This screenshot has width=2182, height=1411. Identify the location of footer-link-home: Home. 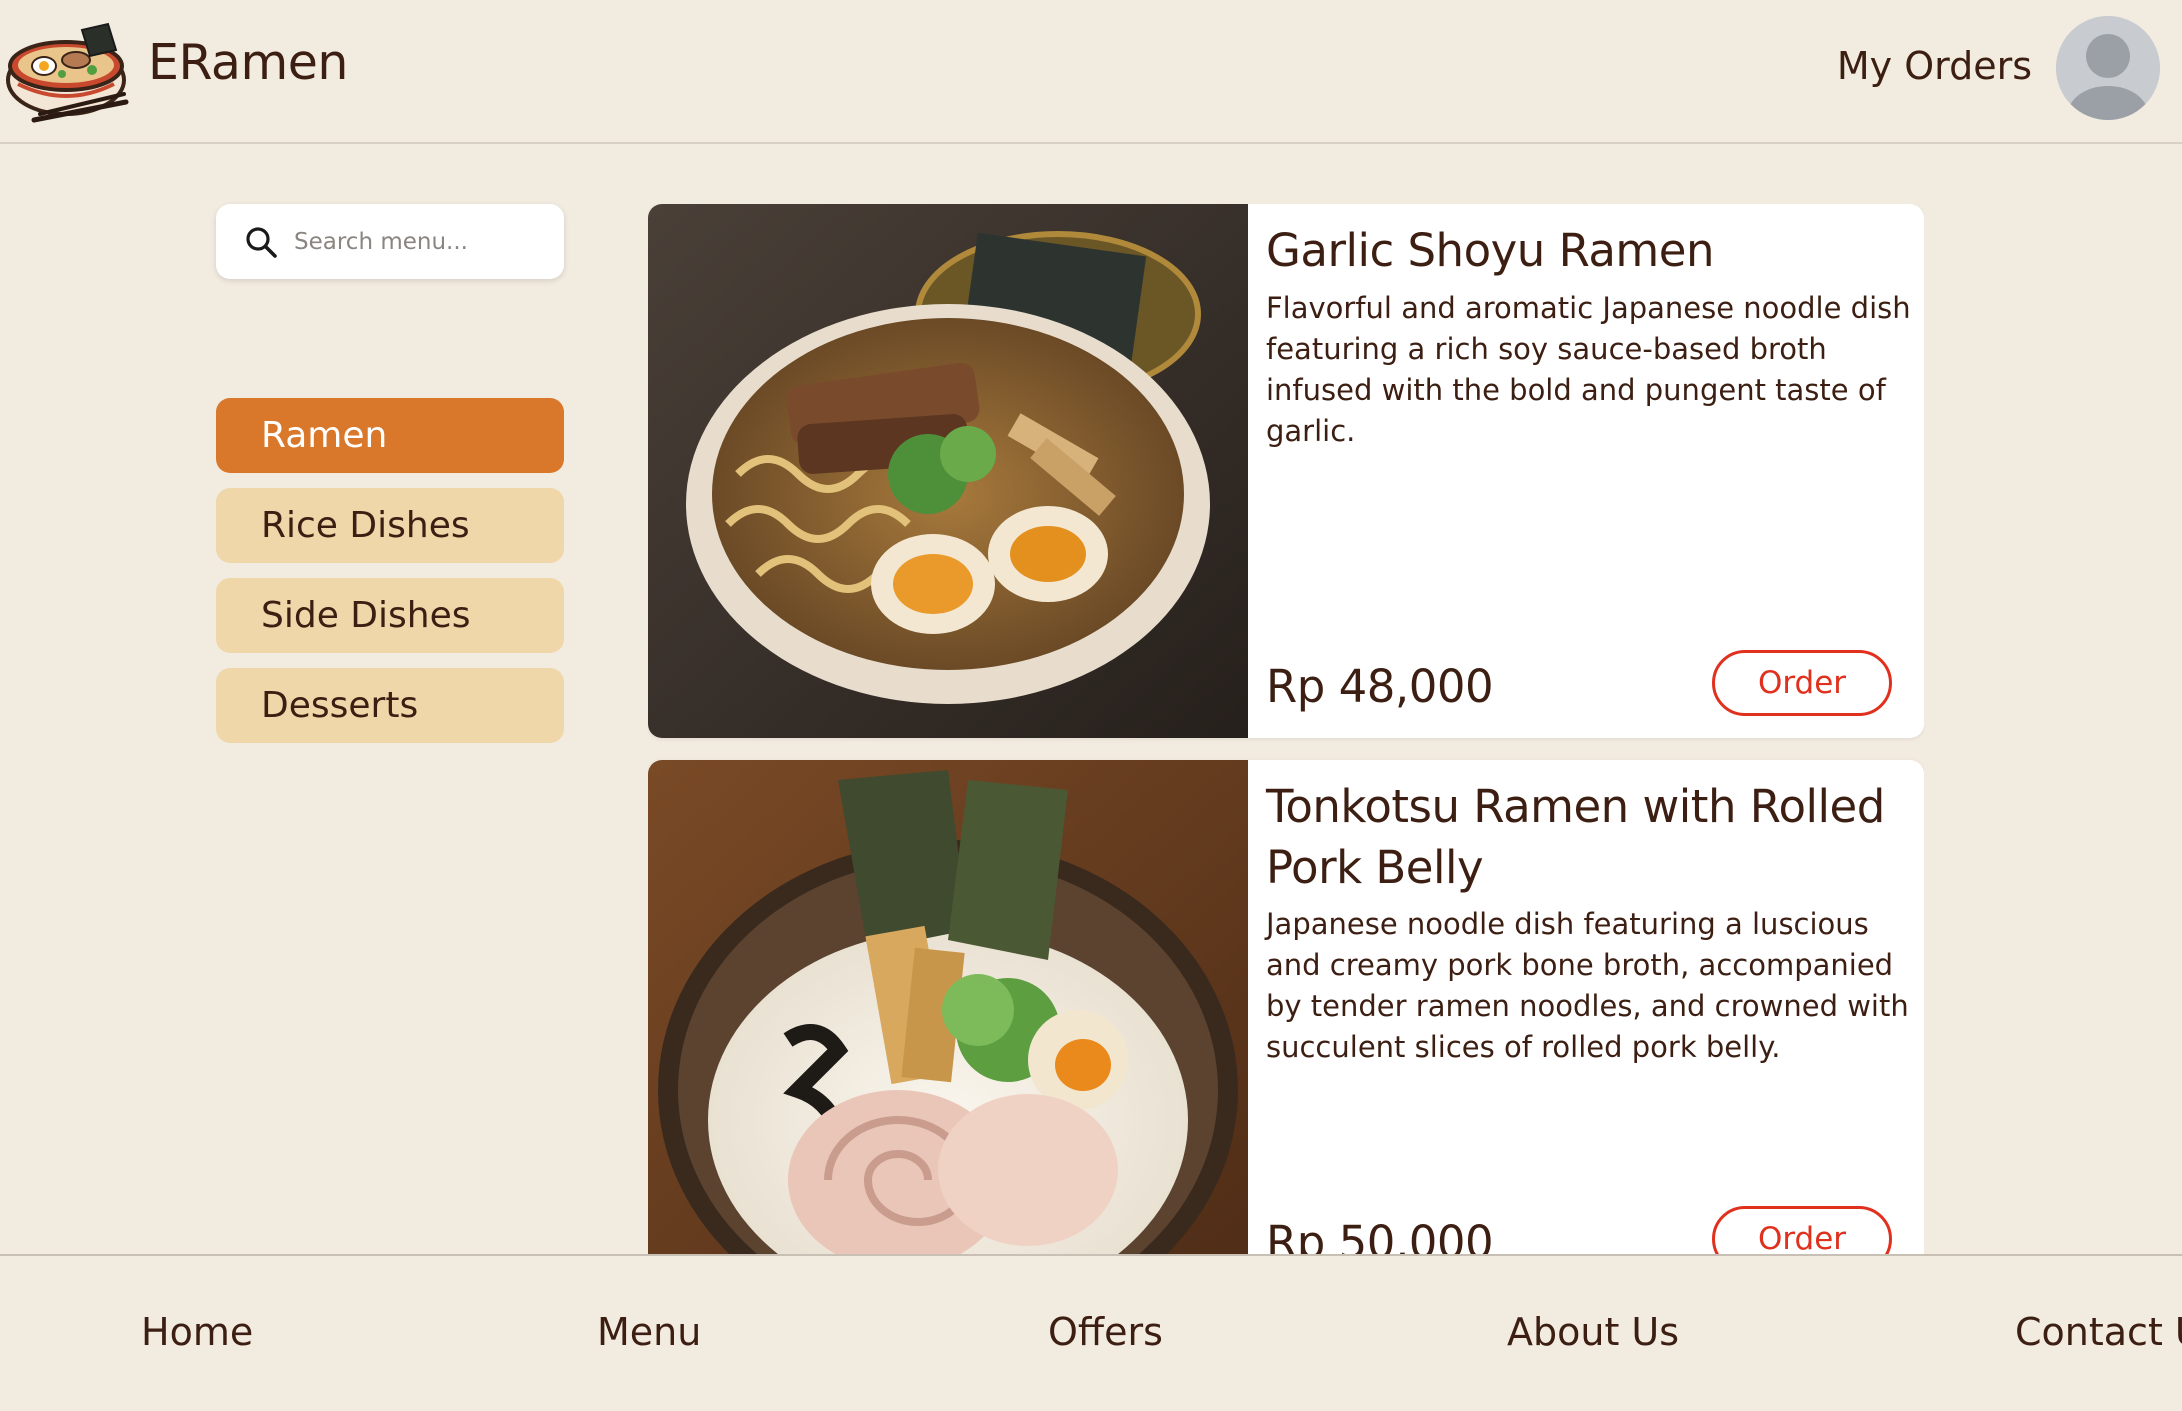
(197, 1332).